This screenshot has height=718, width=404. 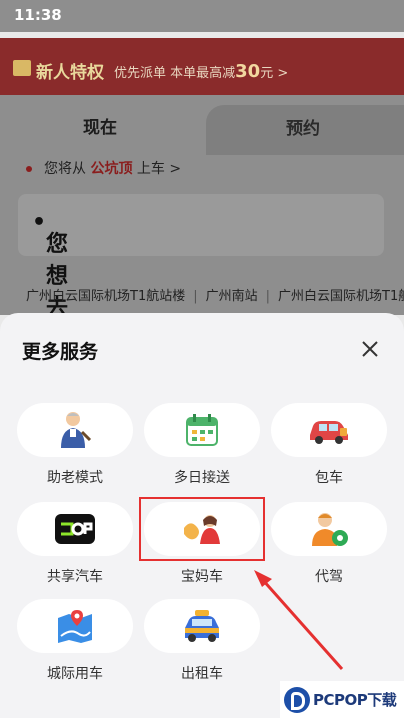 I want to click on intercity-icon, so click(x=75, y=626).